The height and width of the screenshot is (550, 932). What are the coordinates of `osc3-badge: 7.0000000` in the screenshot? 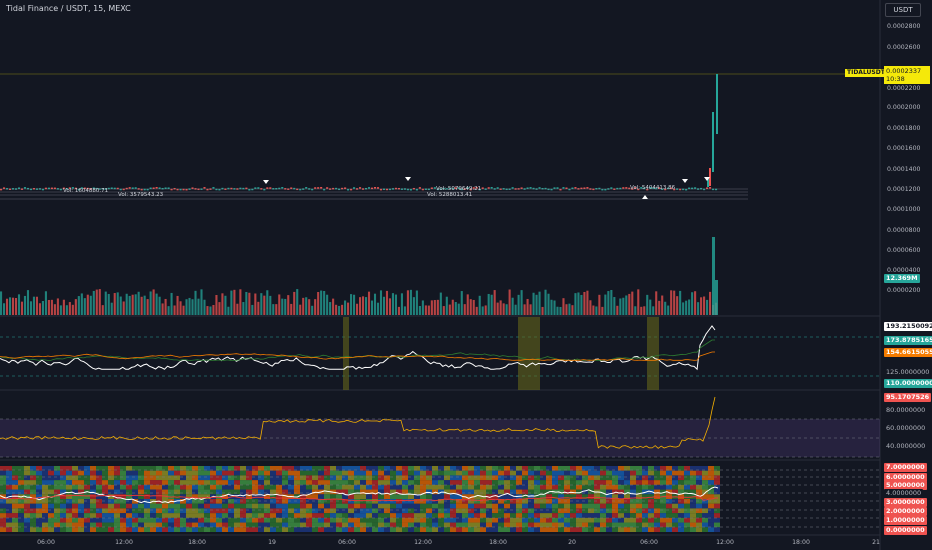 It's located at (905, 467).